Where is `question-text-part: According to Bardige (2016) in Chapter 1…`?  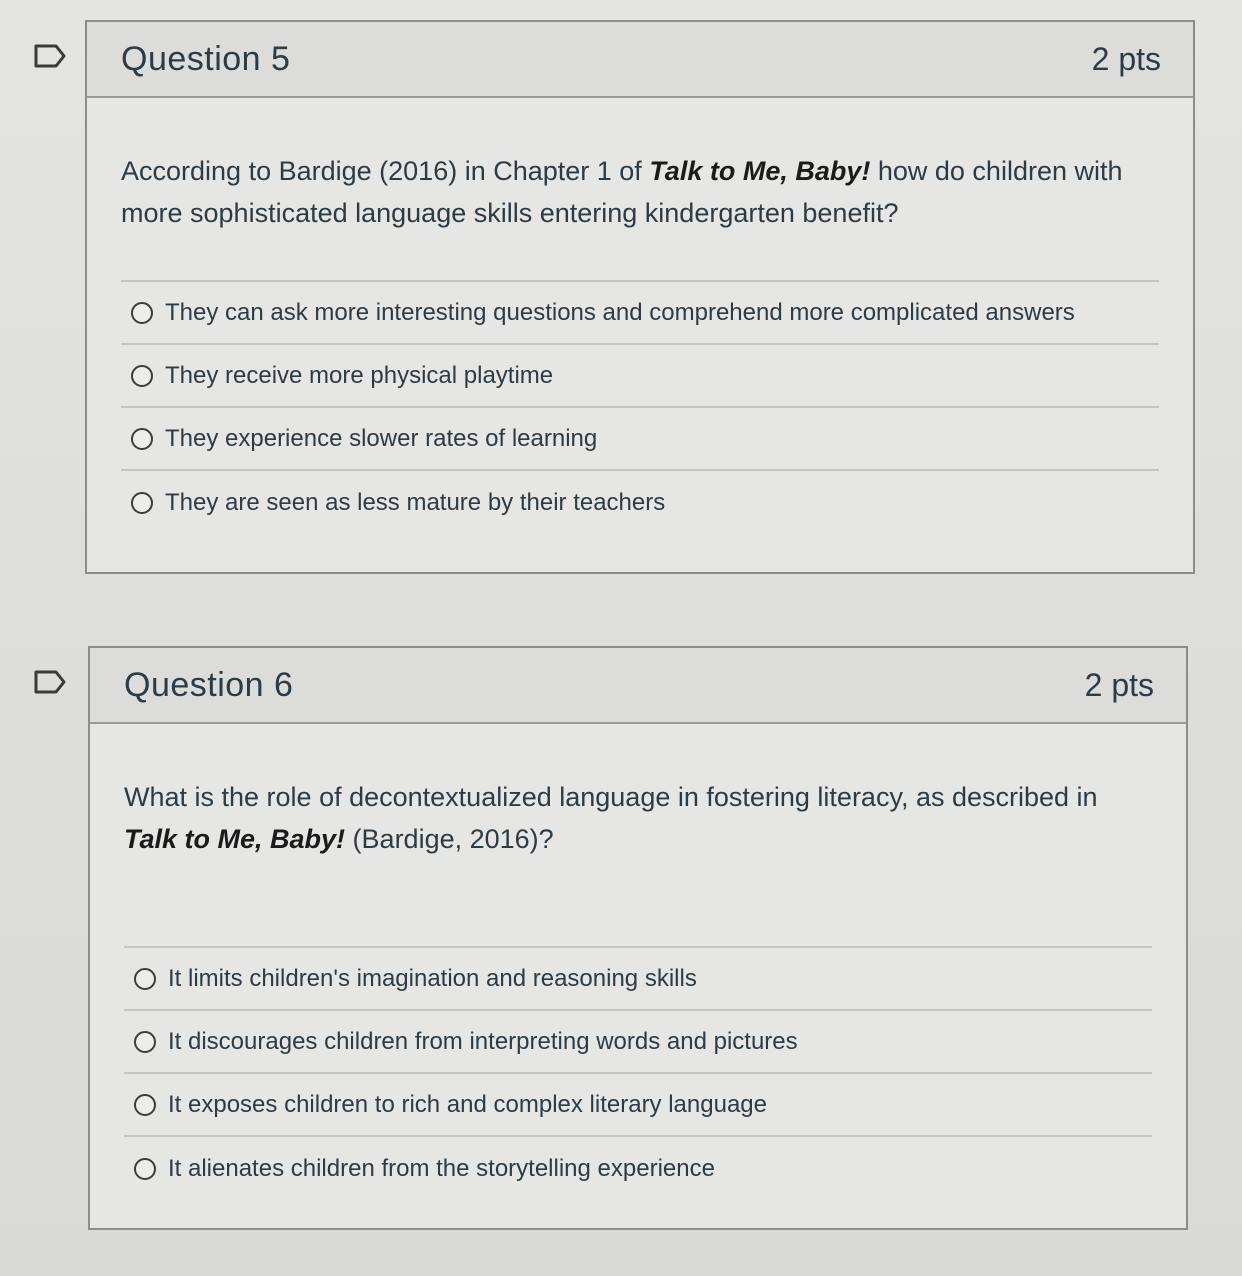 question-text-part: According to Bardige (2016) in Chapter 1… is located at coordinates (385, 171).